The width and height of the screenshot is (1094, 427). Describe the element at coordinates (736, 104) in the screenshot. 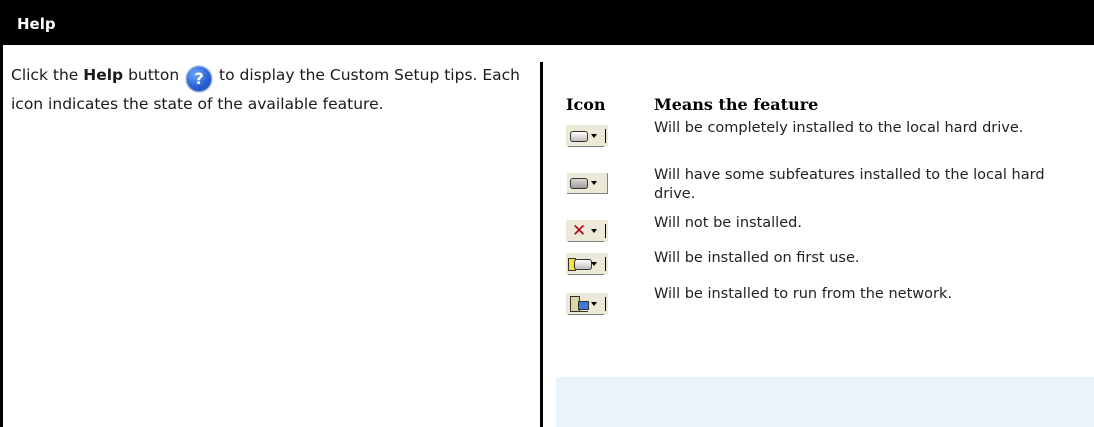

I see `column-header-meaning: Means the feature` at that location.